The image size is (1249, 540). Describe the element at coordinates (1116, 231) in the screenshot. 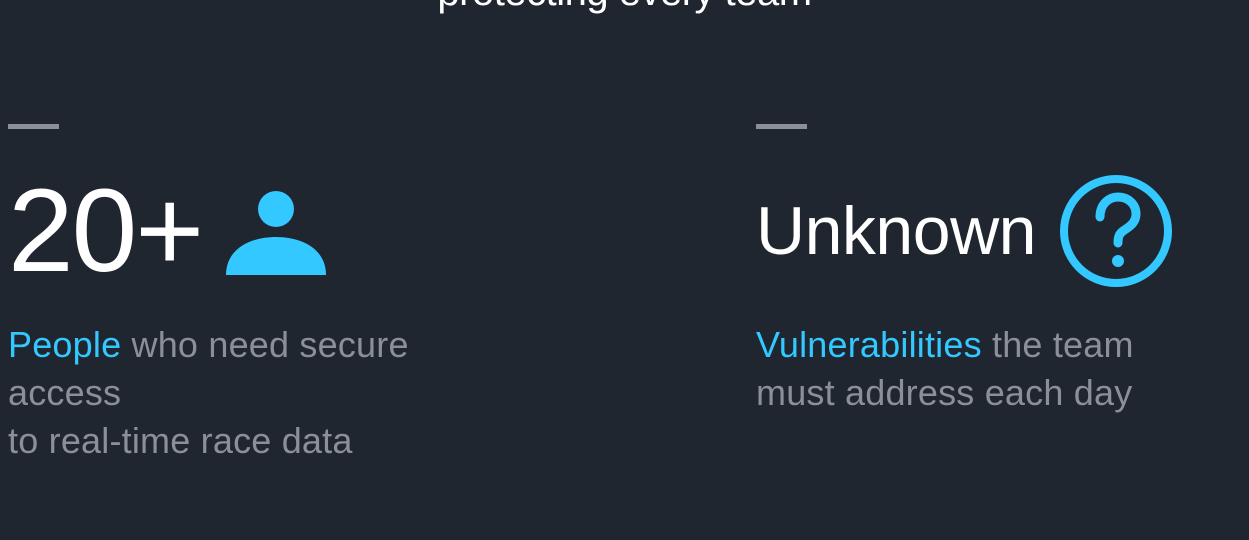

I see `question-circle-icon` at that location.